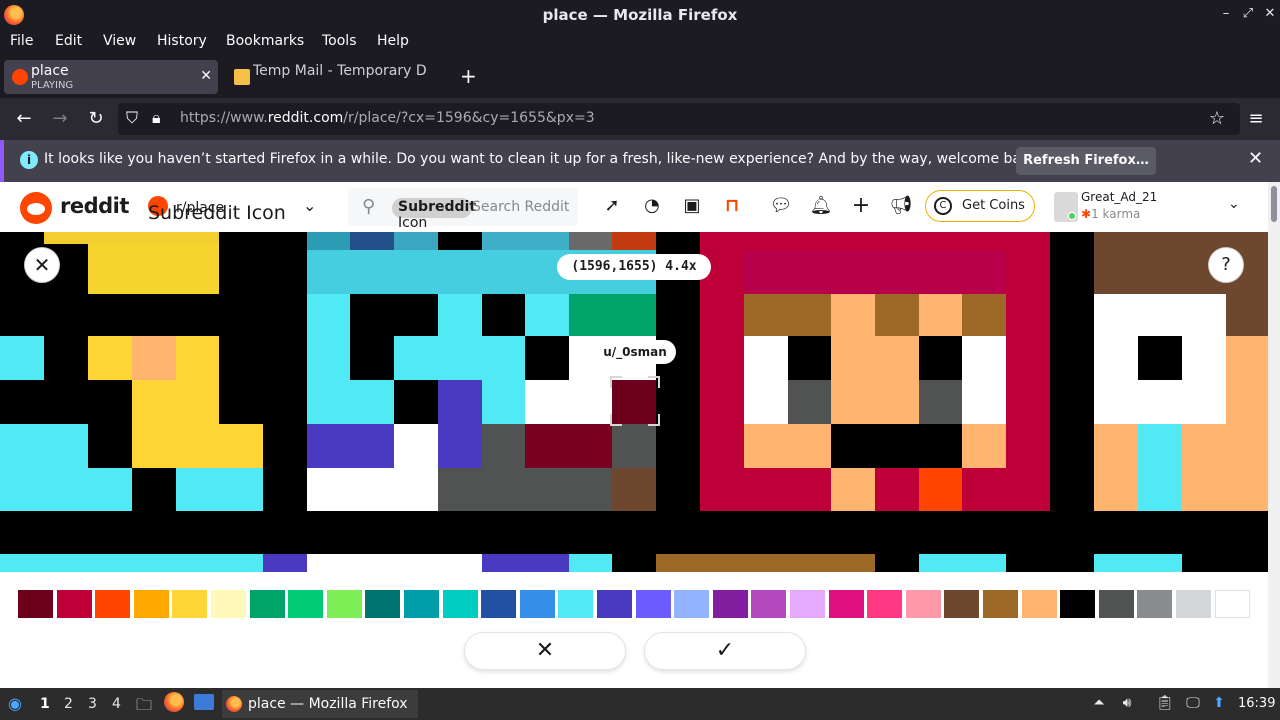 The height and width of the screenshot is (720, 1280). I want to click on lock-icon: 🔒︎, so click(156, 118).